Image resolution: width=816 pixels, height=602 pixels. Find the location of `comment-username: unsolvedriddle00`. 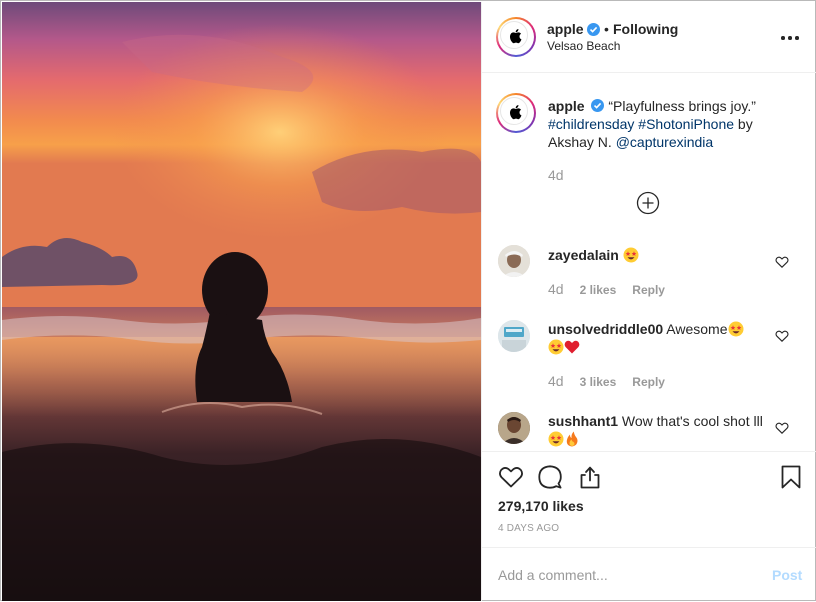

comment-username: unsolvedriddle00 is located at coordinates (605, 329).